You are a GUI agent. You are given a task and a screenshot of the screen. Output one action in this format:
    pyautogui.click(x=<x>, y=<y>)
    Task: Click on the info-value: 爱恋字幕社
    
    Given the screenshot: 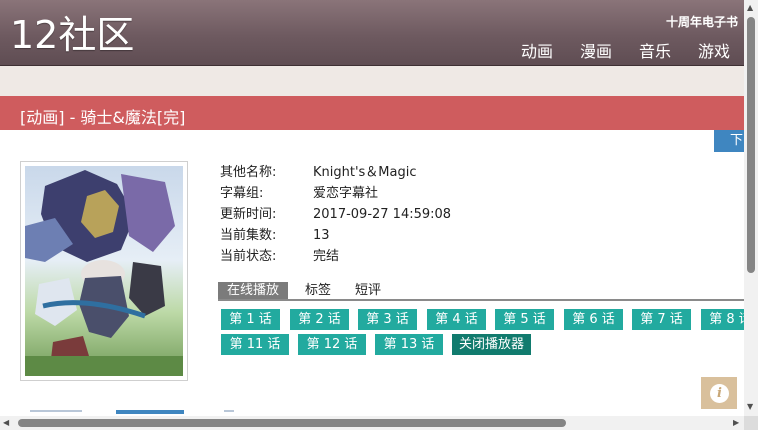 What is the action you would take?
    pyautogui.click(x=346, y=193)
    